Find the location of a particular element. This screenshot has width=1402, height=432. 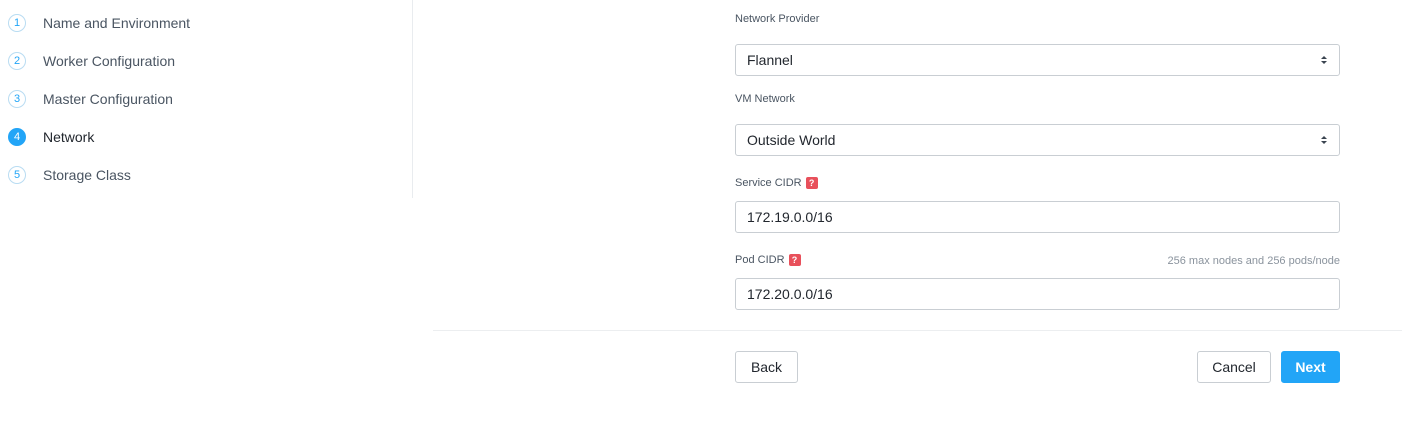

network-provider-label-text: Network Provider is located at coordinates (777, 19).